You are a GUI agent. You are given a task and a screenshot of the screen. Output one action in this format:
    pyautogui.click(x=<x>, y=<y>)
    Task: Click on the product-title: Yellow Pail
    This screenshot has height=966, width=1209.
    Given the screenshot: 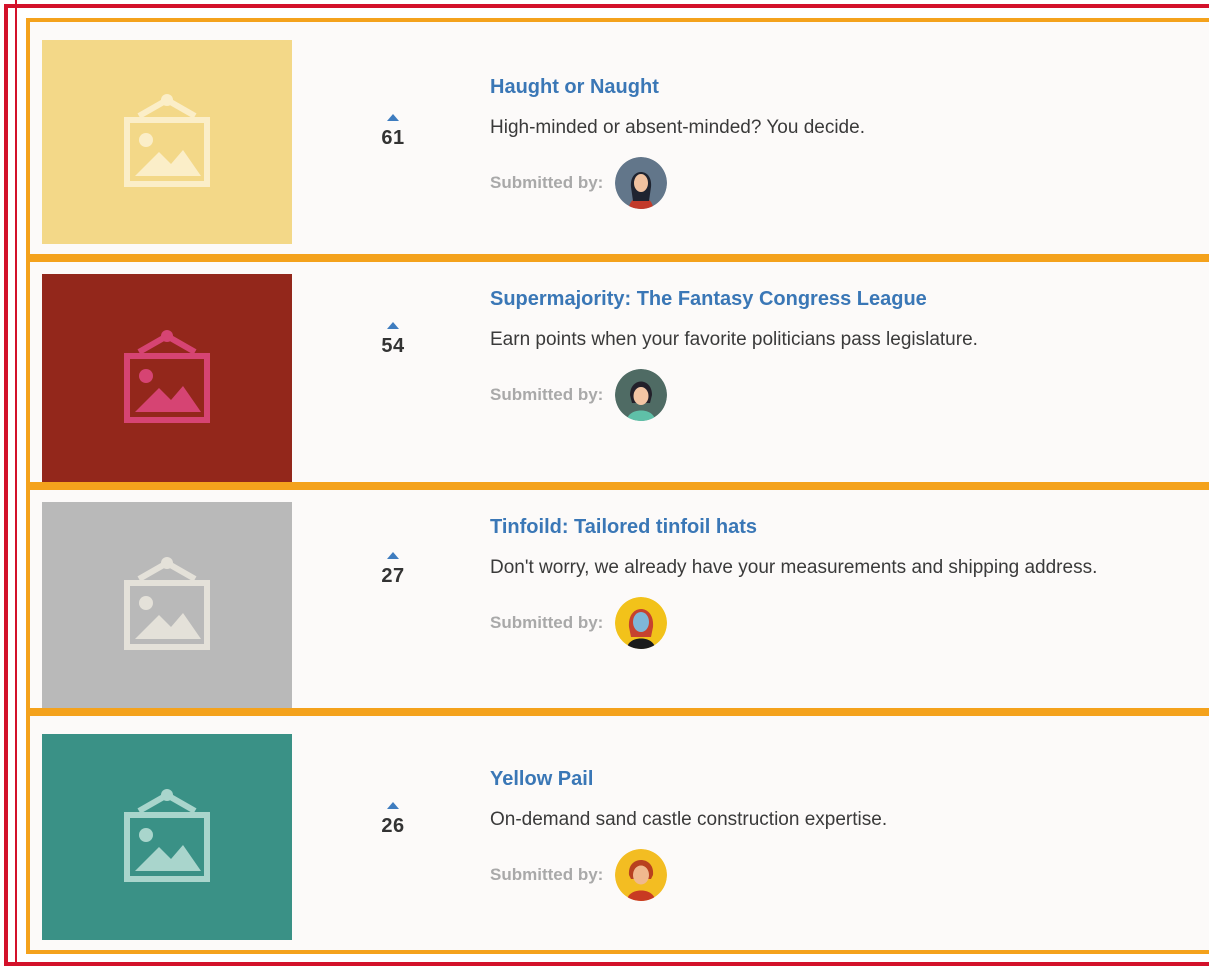 What is the action you would take?
    pyautogui.click(x=841, y=779)
    